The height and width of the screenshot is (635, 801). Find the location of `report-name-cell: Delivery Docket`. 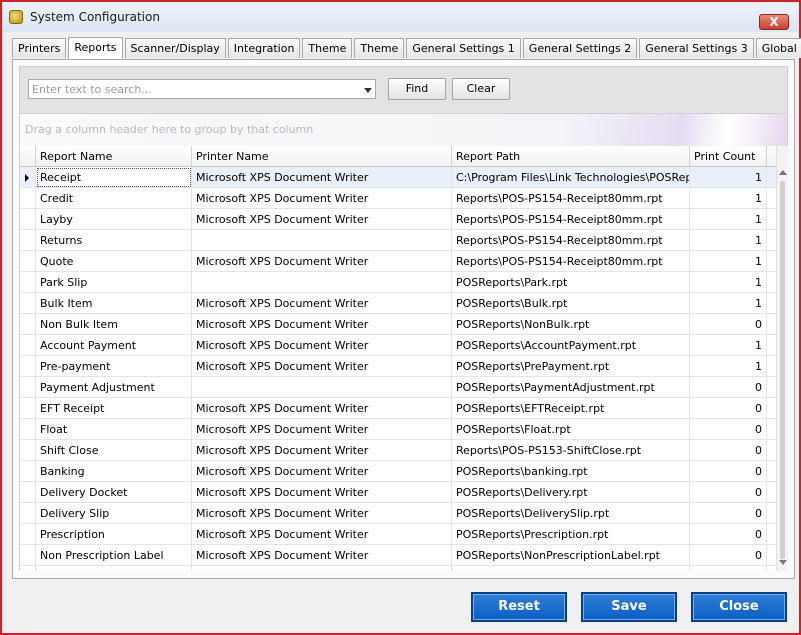

report-name-cell: Delivery Docket is located at coordinates (114, 492).